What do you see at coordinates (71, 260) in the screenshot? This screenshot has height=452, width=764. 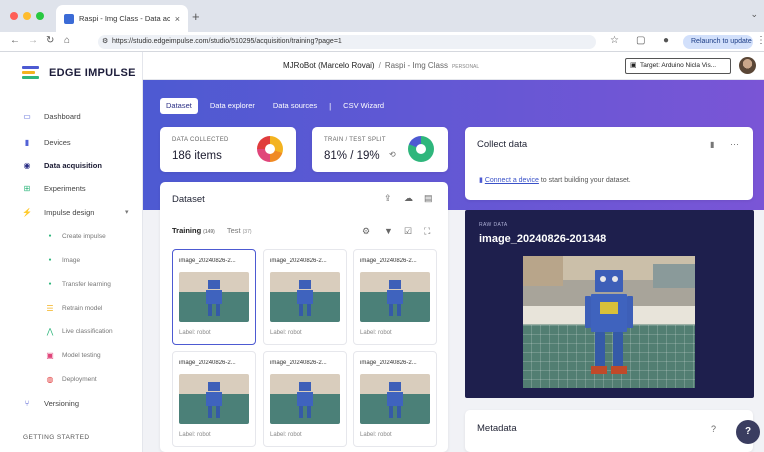 I see `sidebar-item-image: ● Image` at bounding box center [71, 260].